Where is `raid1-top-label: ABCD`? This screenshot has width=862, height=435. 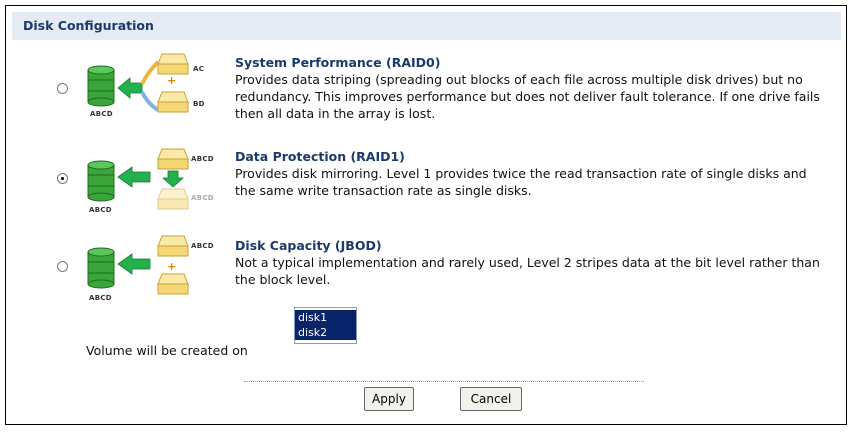 raid1-top-label: ABCD is located at coordinates (202, 159).